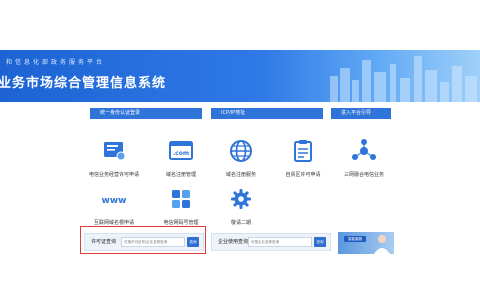 This screenshot has height=300, width=480. What do you see at coordinates (181, 199) in the screenshot?
I see `apps-grid-icon` at bounding box center [181, 199].